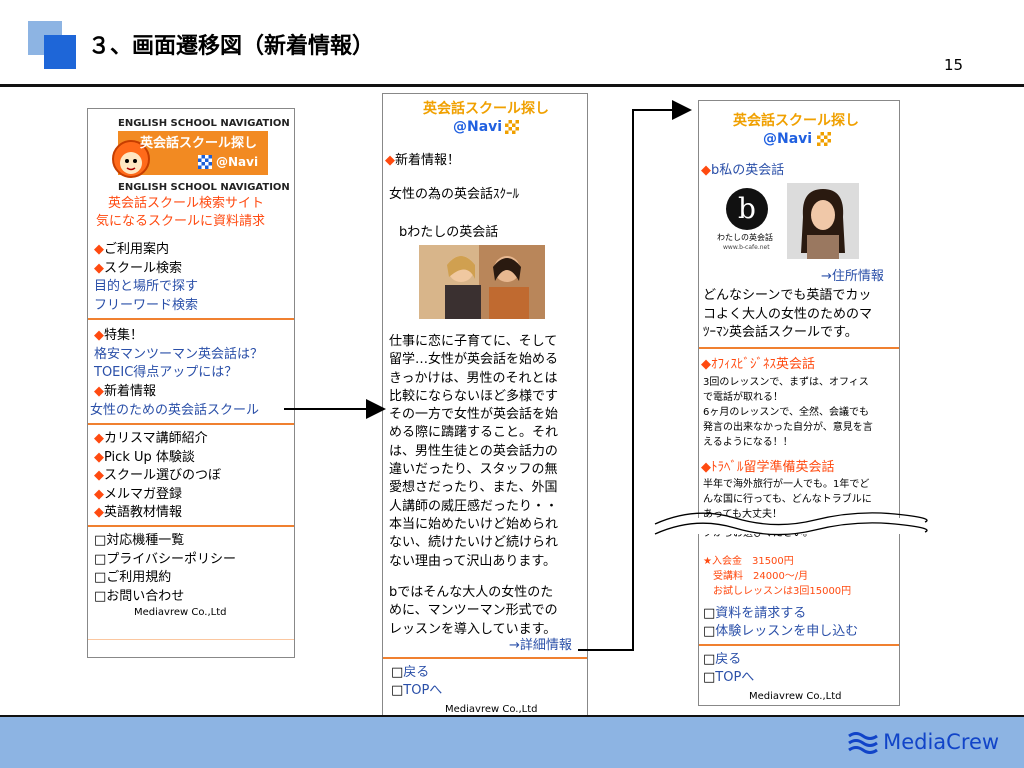  What do you see at coordinates (635, 375) in the screenshot?
I see `arrow-to-detail` at bounding box center [635, 375].